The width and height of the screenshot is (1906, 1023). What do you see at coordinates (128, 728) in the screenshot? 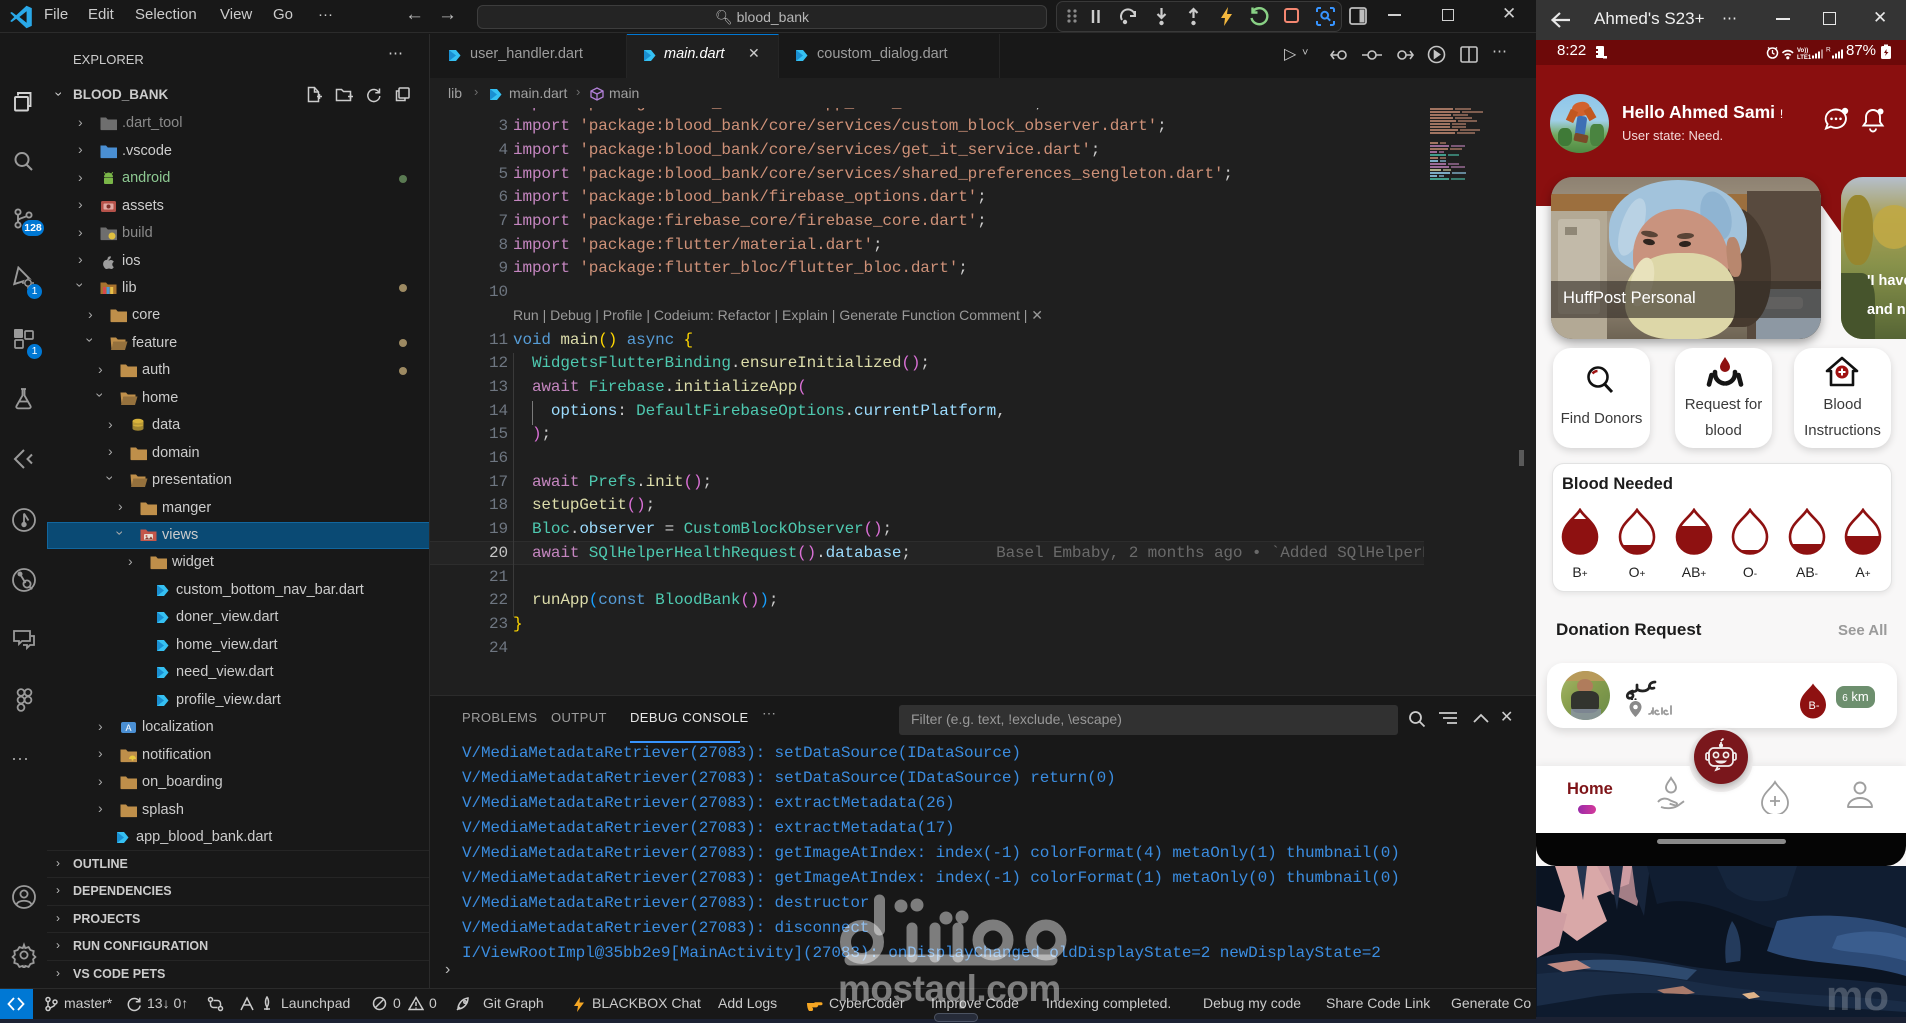
I see `svg-text: A` at bounding box center [128, 728].